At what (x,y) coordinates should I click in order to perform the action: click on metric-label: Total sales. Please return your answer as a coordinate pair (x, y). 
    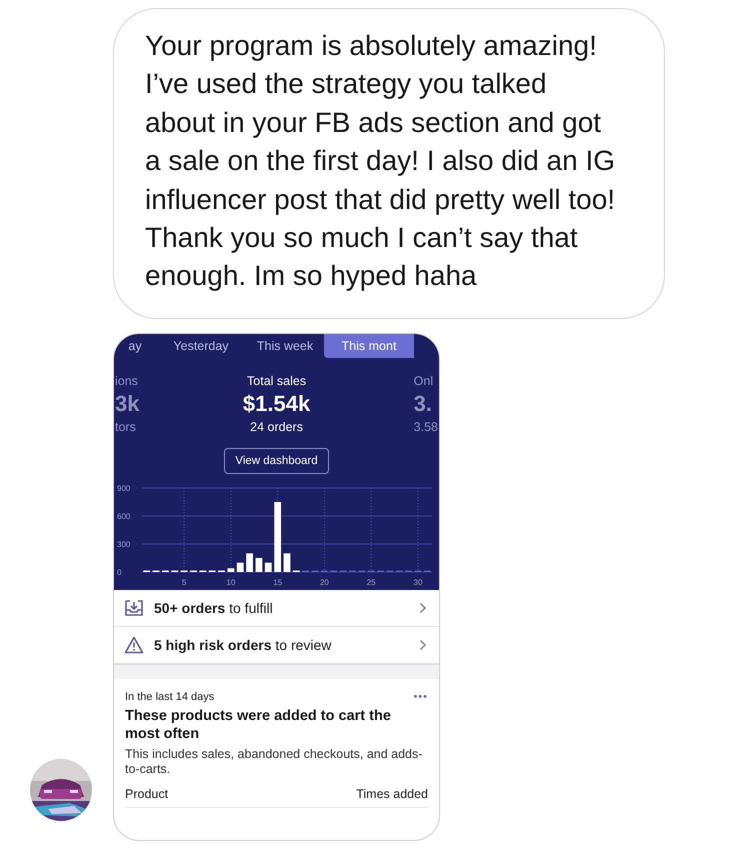
    Looking at the image, I should click on (276, 381).